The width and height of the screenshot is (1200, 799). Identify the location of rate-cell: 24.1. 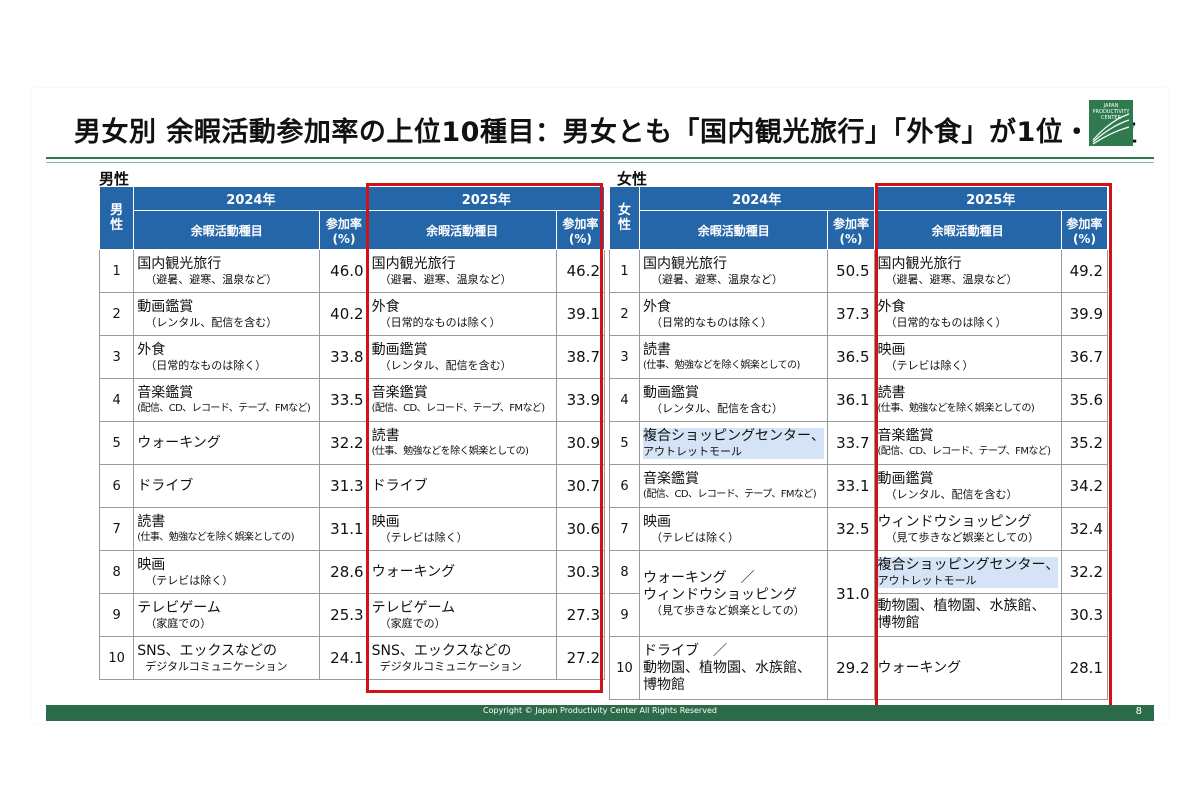
(344, 658).